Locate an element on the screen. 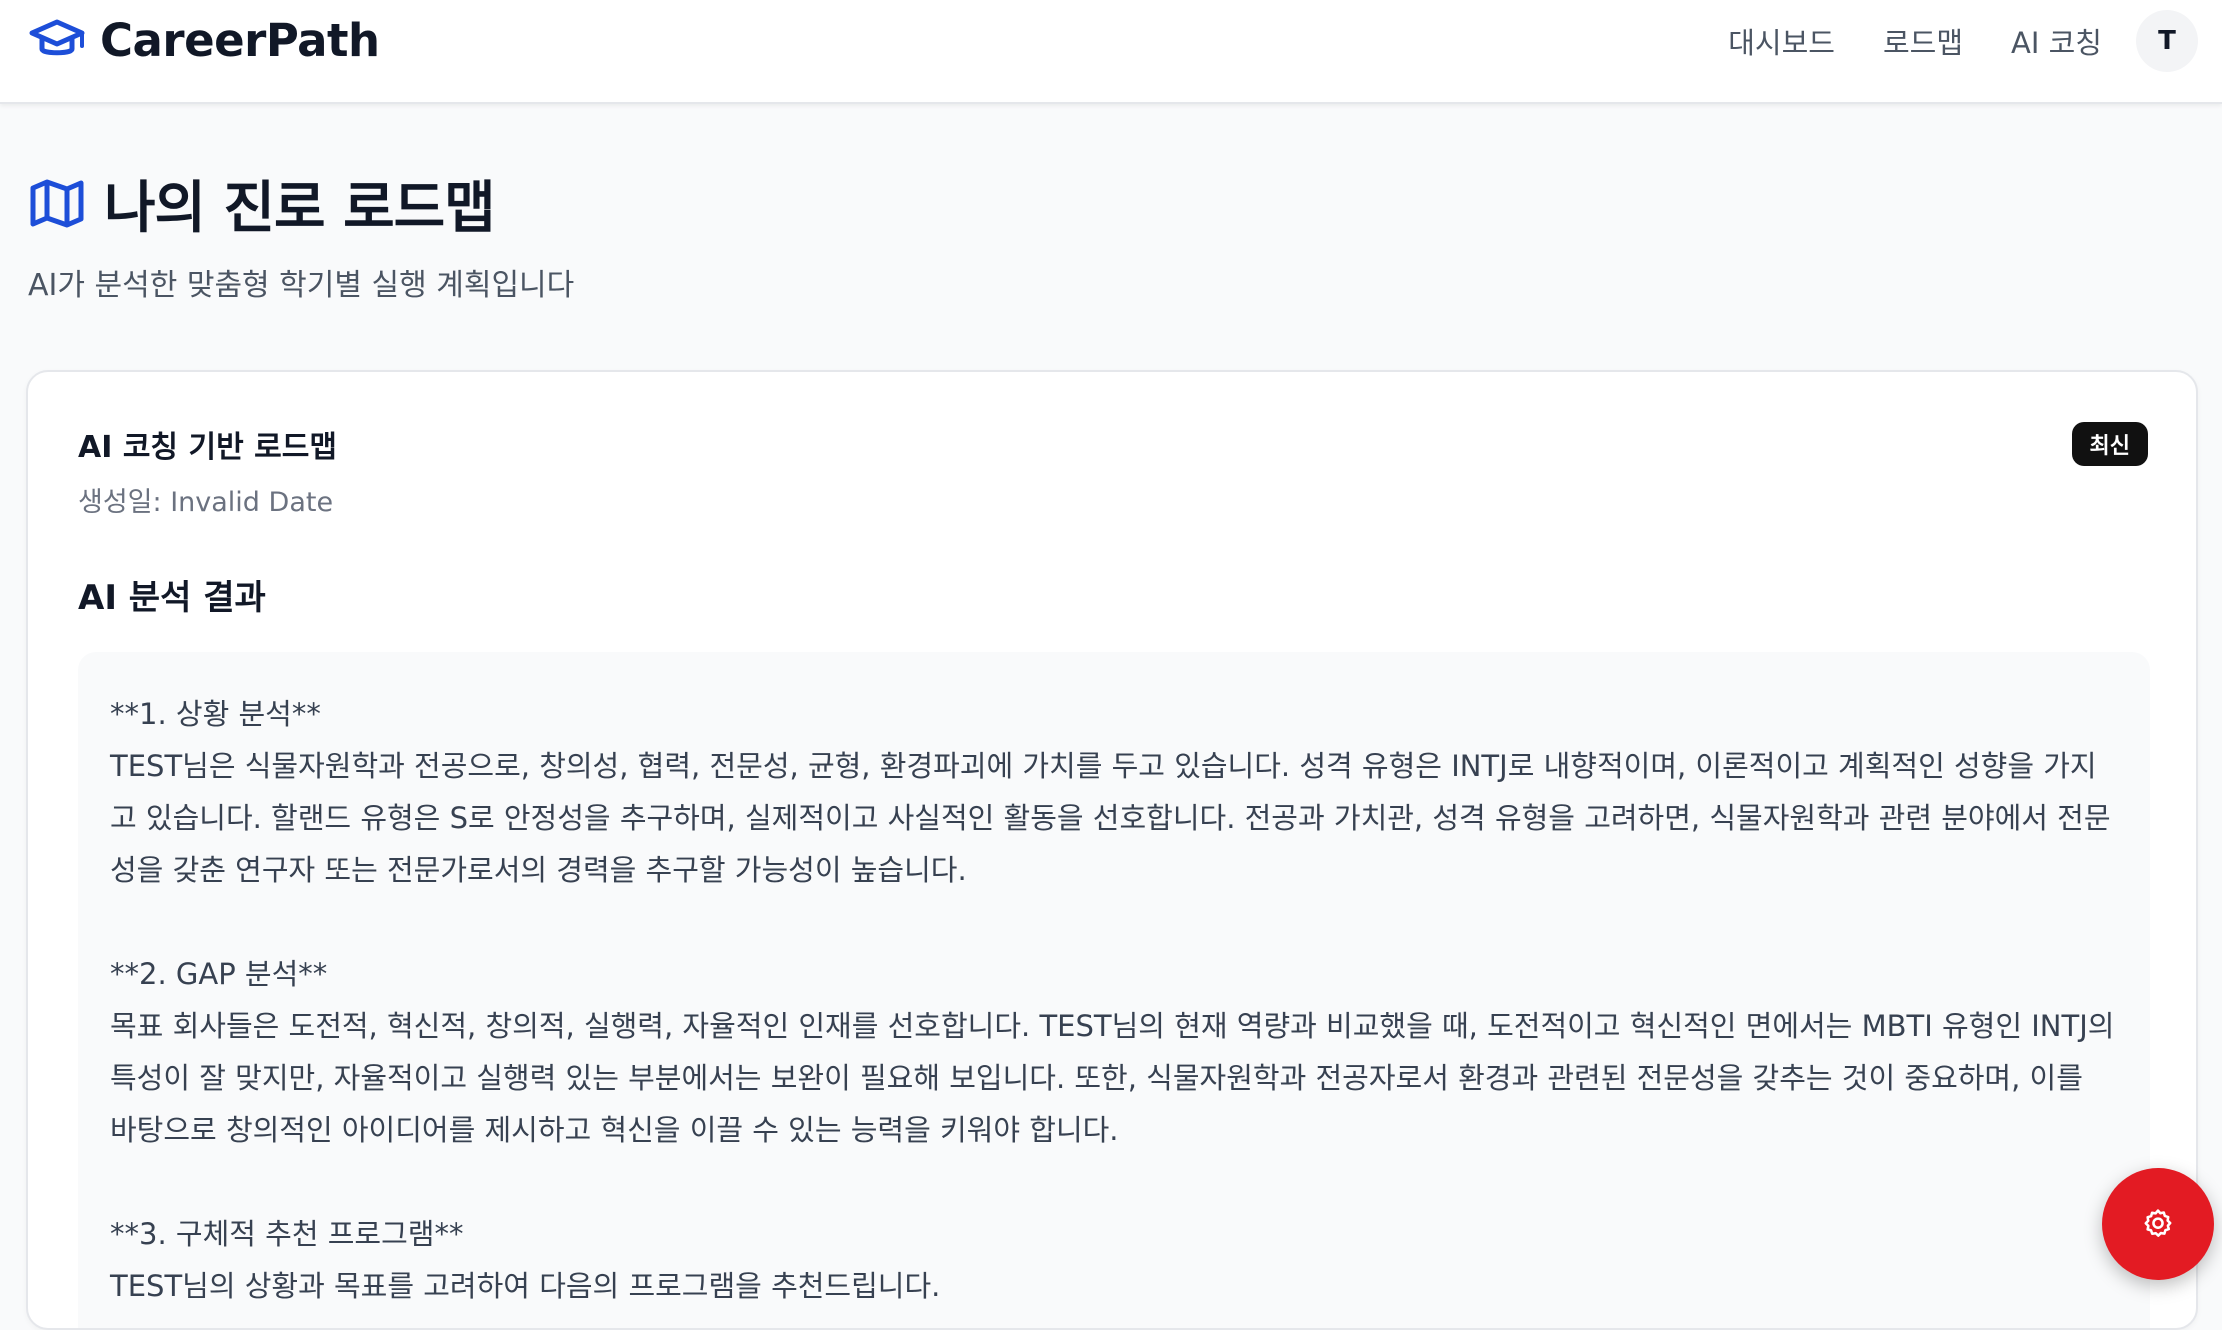 Image resolution: width=2222 pixels, height=1330 pixels. user-avatar: T is located at coordinates (2167, 41).